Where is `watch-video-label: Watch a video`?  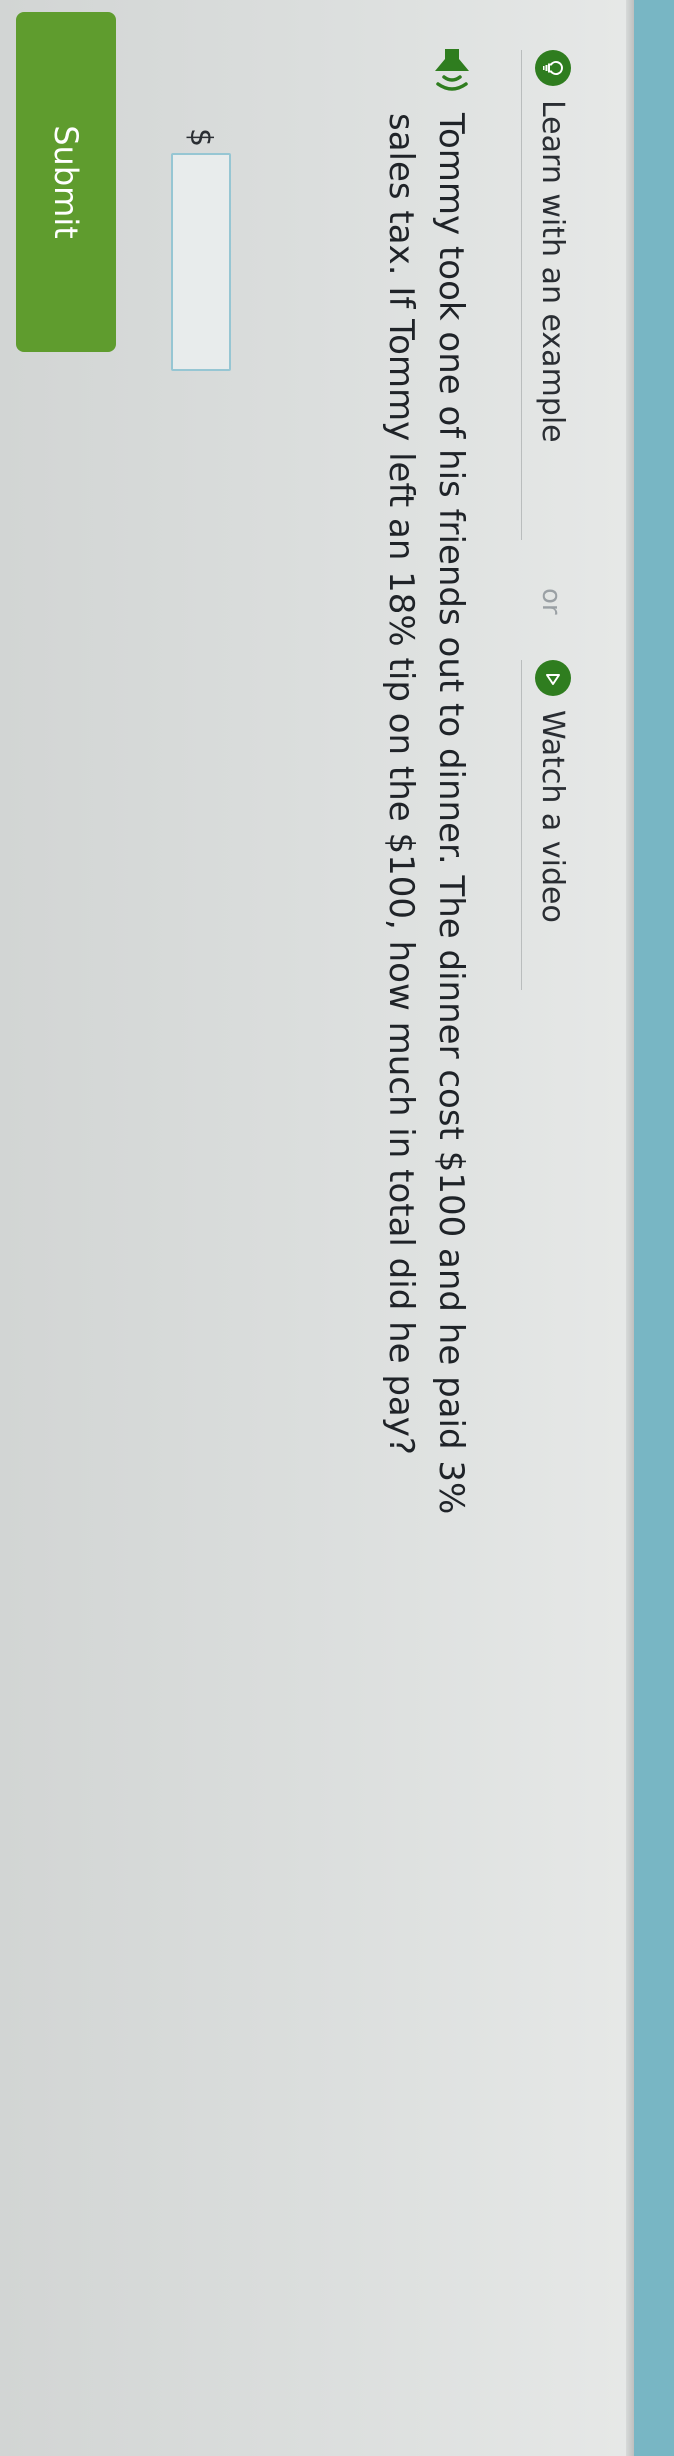
watch-video-label: Watch a video is located at coordinates (553, 816).